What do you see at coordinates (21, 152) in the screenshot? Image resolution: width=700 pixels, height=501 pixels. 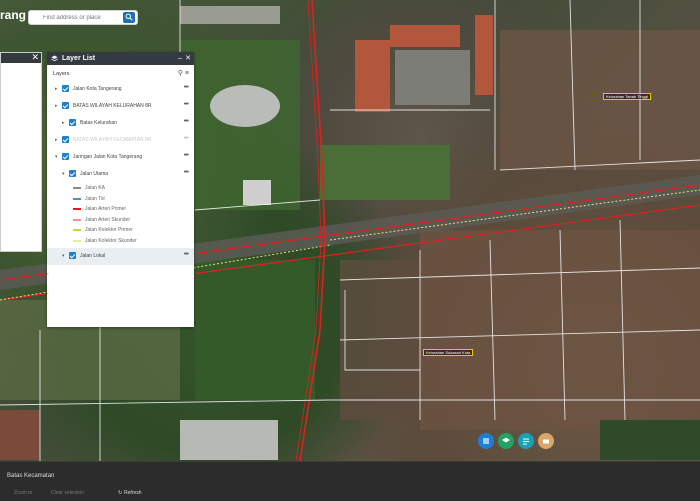 I see `side-panel: ✕` at bounding box center [21, 152].